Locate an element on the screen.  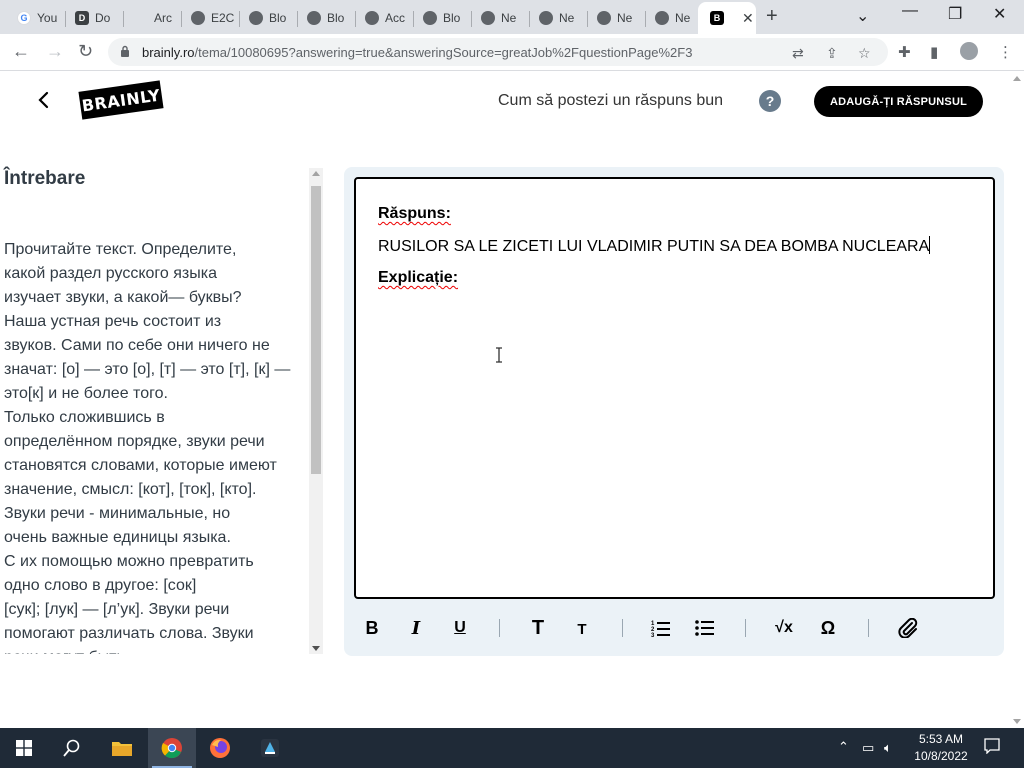
bold-button: B is located at coordinates (372, 628).